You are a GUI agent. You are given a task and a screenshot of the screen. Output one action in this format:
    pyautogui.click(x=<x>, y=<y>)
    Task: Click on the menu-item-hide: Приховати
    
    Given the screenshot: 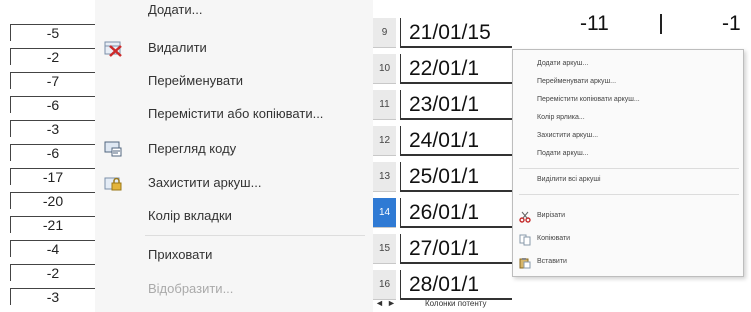 What is the action you would take?
    pyautogui.click(x=234, y=255)
    